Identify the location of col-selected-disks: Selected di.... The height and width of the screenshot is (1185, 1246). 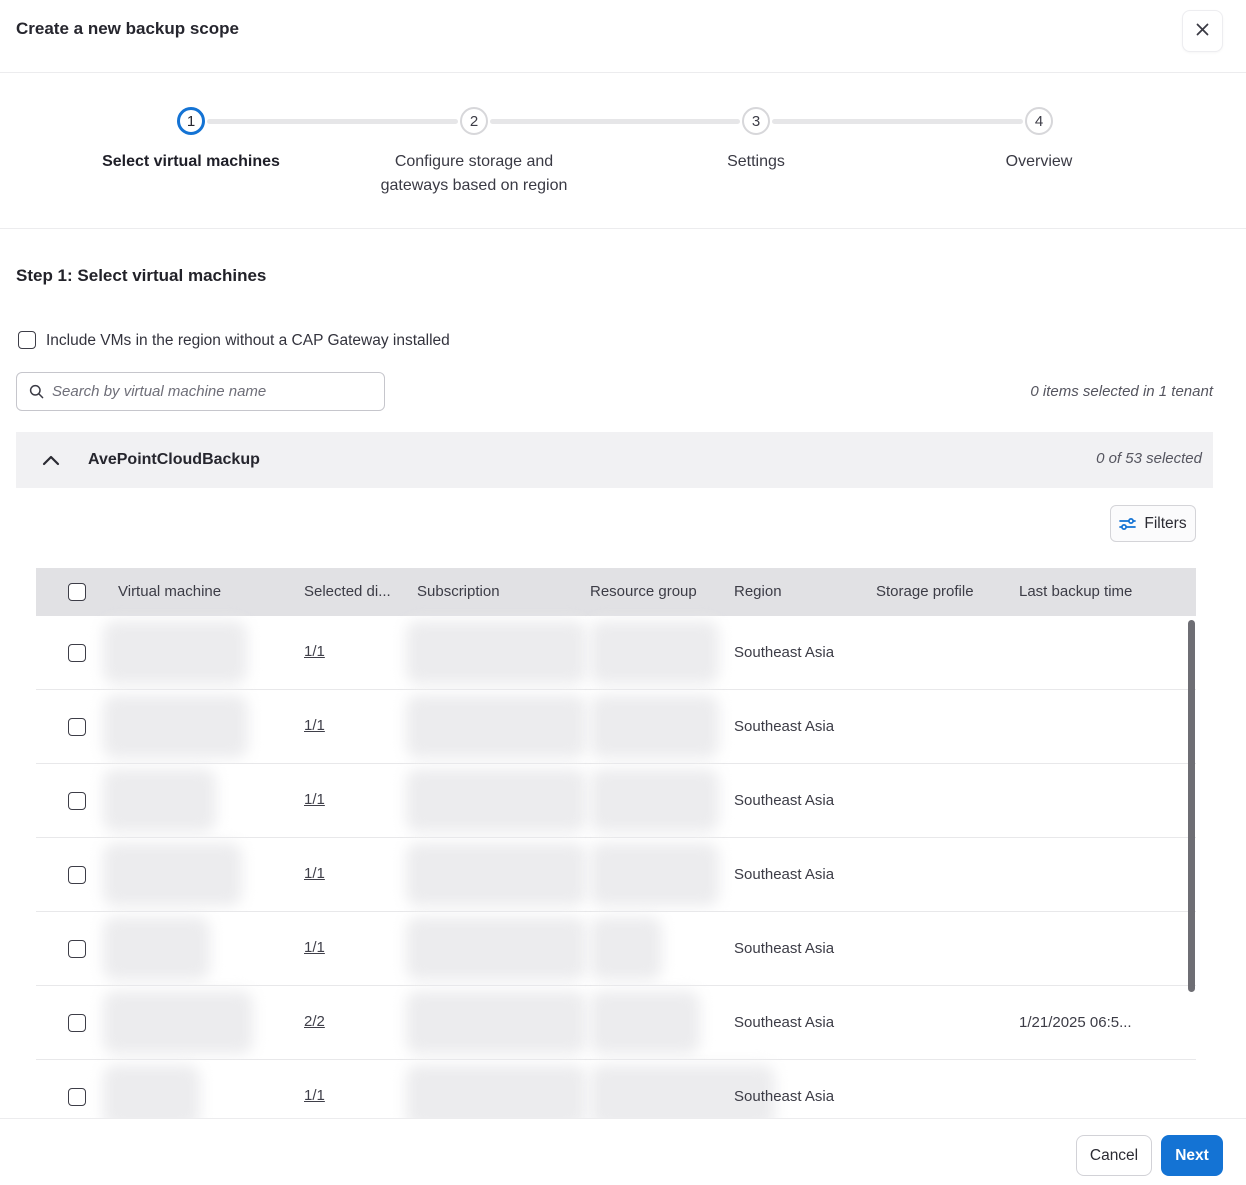
(347, 591).